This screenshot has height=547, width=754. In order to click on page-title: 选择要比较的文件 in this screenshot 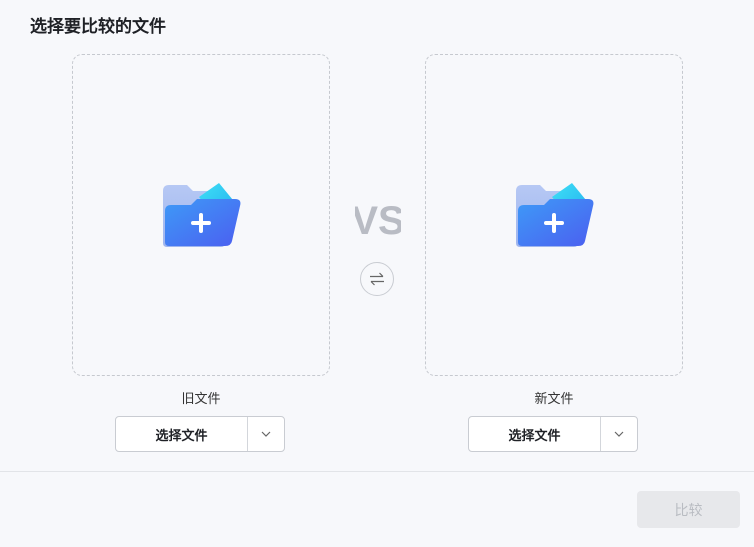, I will do `click(98, 27)`.